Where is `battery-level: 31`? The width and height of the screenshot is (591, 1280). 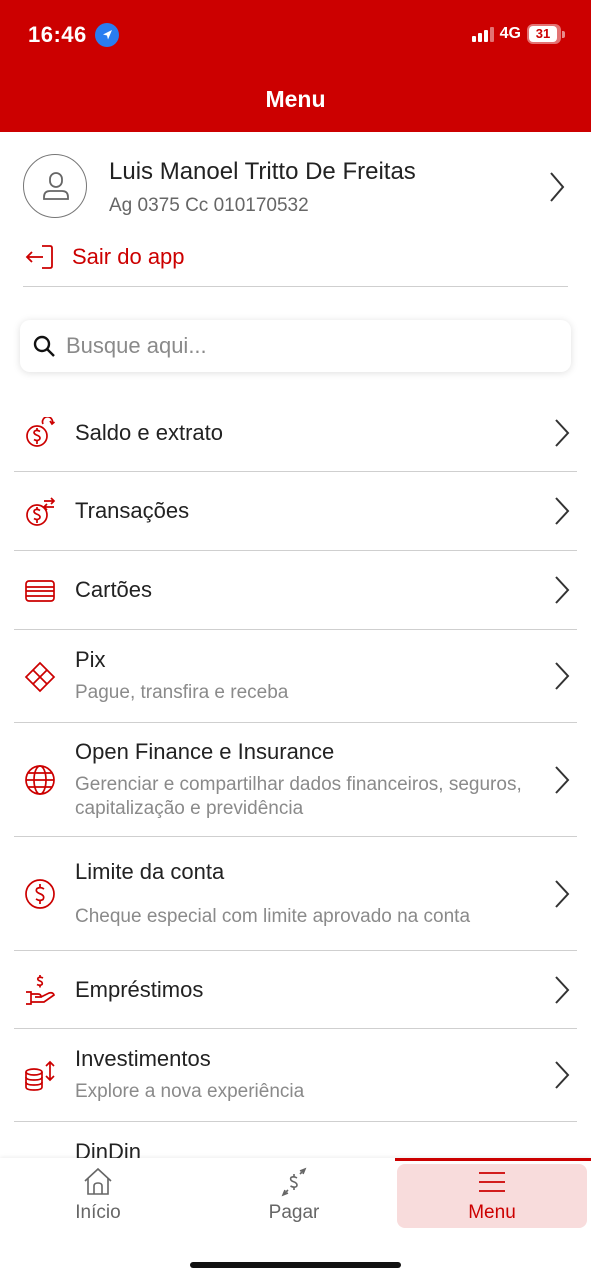 battery-level: 31 is located at coordinates (543, 34).